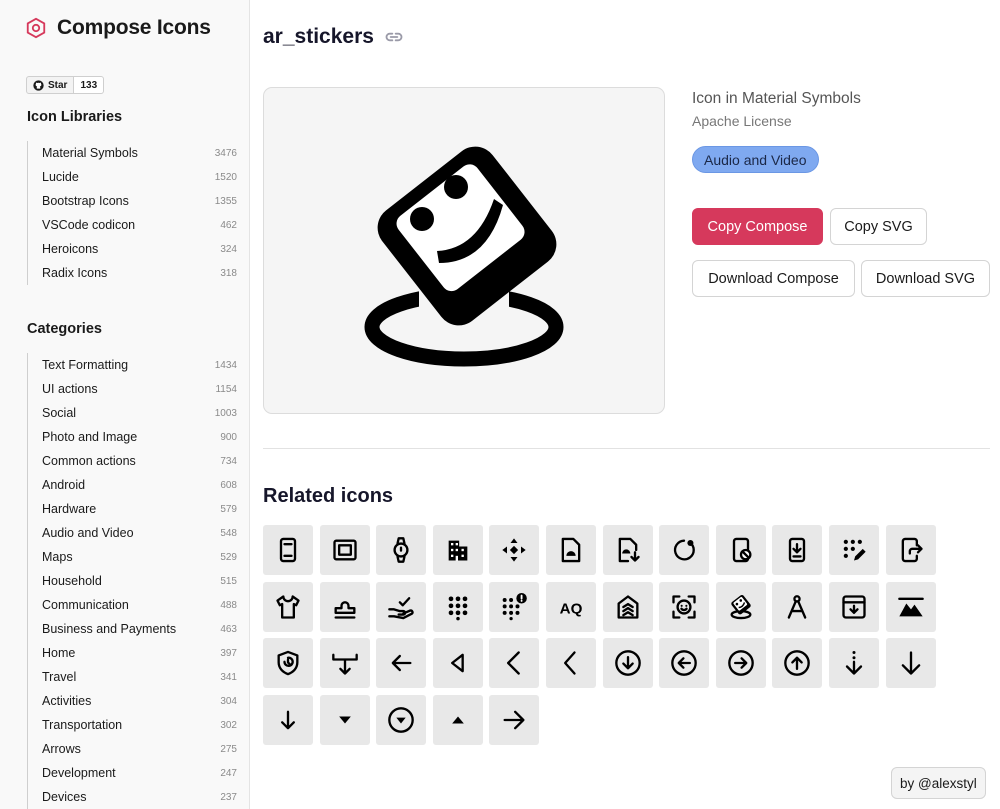 This screenshot has height=809, width=1000. What do you see at coordinates (626, 448) in the screenshot?
I see `divider` at bounding box center [626, 448].